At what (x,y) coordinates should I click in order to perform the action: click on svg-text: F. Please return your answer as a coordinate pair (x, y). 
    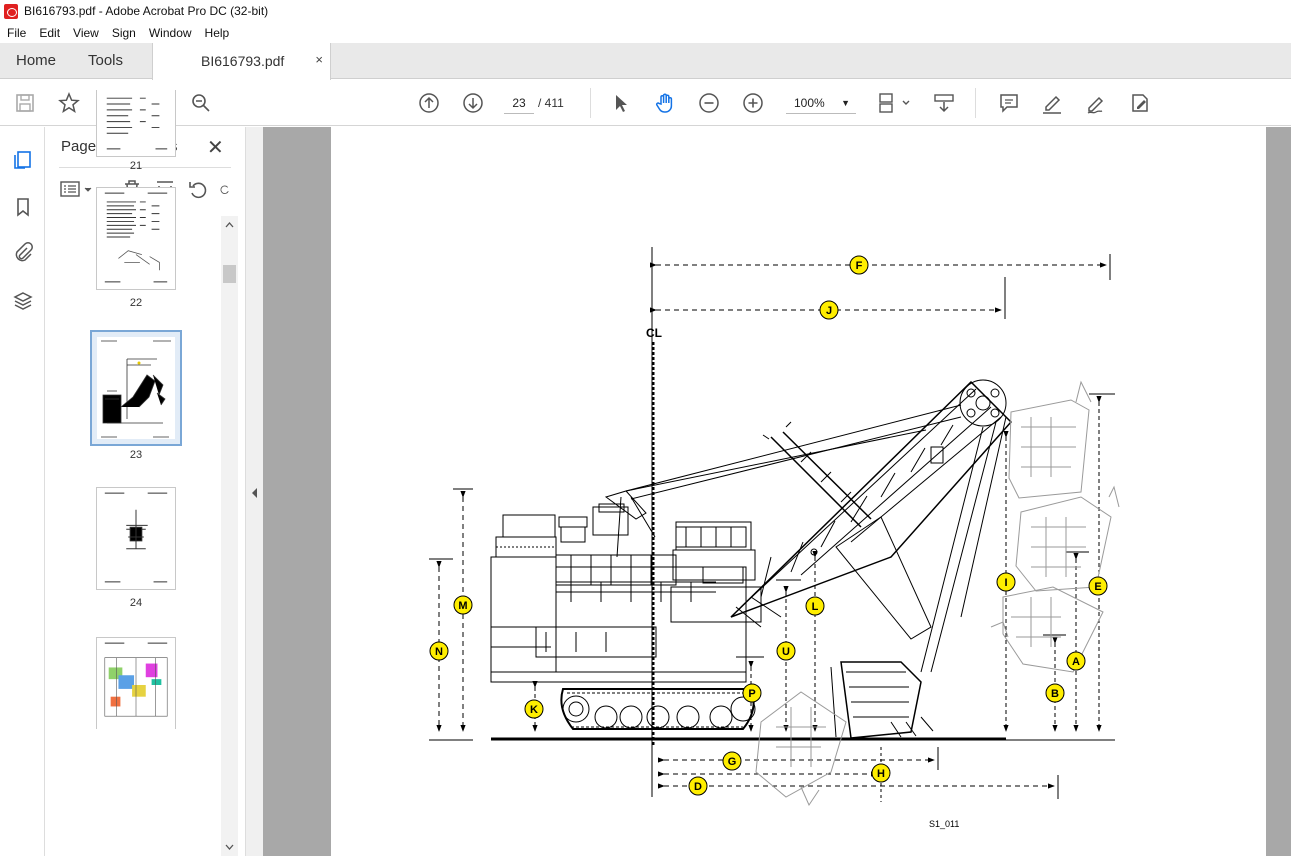
    Looking at the image, I should click on (859, 266).